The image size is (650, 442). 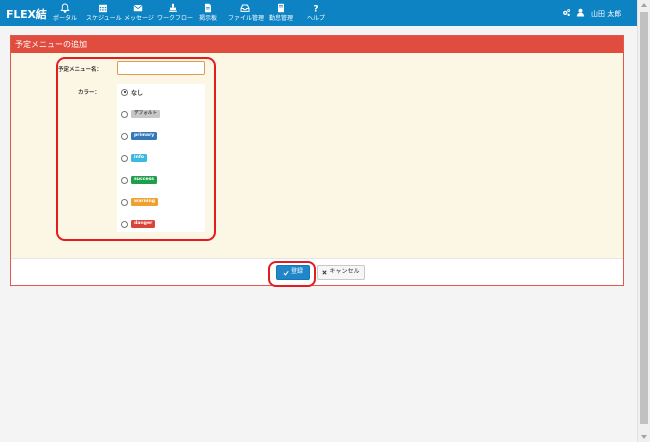 I want to click on color-option-danger: danger, so click(x=138, y=224).